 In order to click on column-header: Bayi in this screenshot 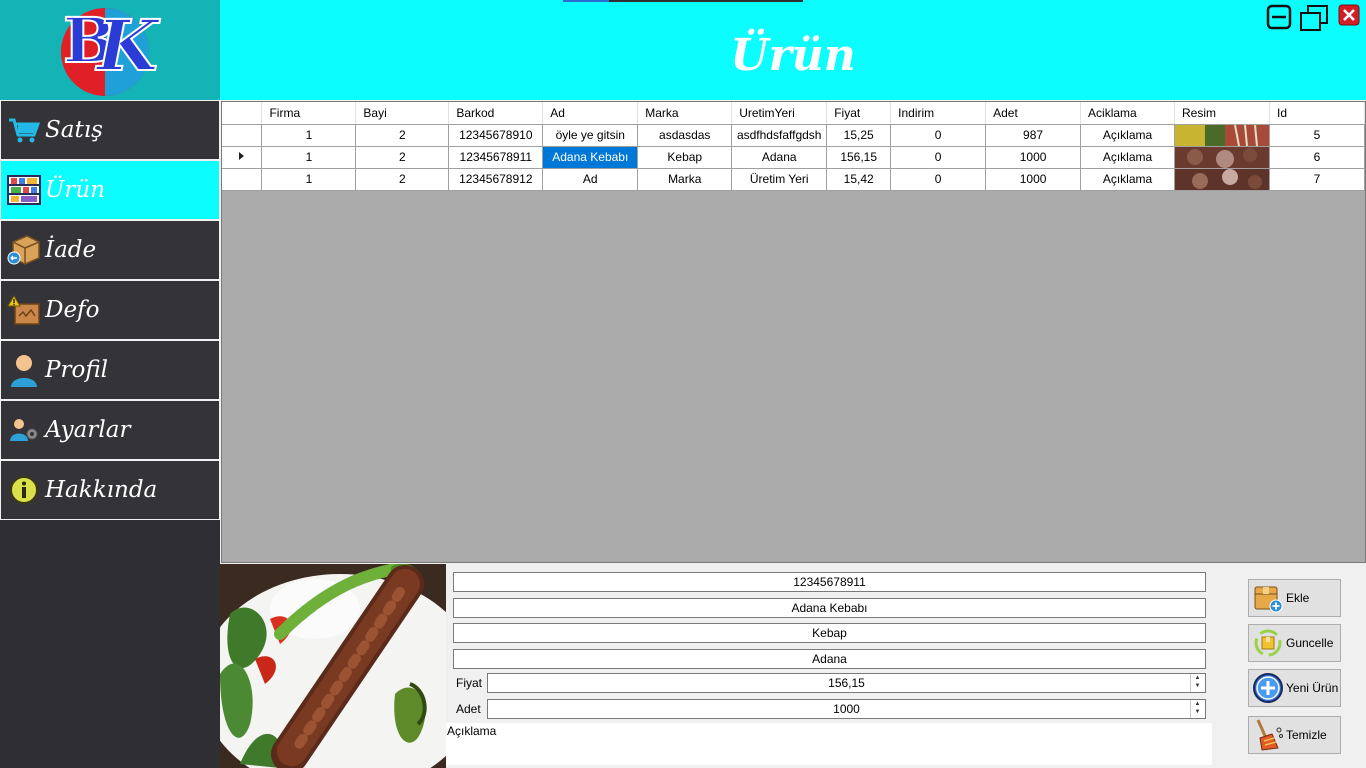, I will do `click(402, 113)`.